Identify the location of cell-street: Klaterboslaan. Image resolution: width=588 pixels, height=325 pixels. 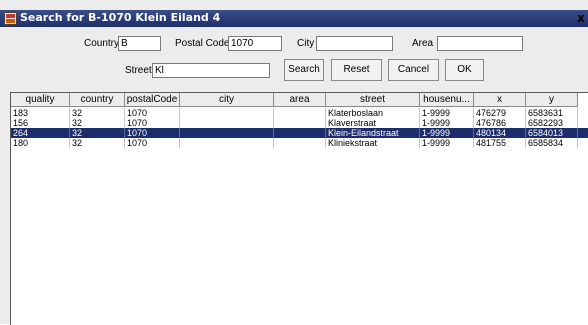
(373, 113).